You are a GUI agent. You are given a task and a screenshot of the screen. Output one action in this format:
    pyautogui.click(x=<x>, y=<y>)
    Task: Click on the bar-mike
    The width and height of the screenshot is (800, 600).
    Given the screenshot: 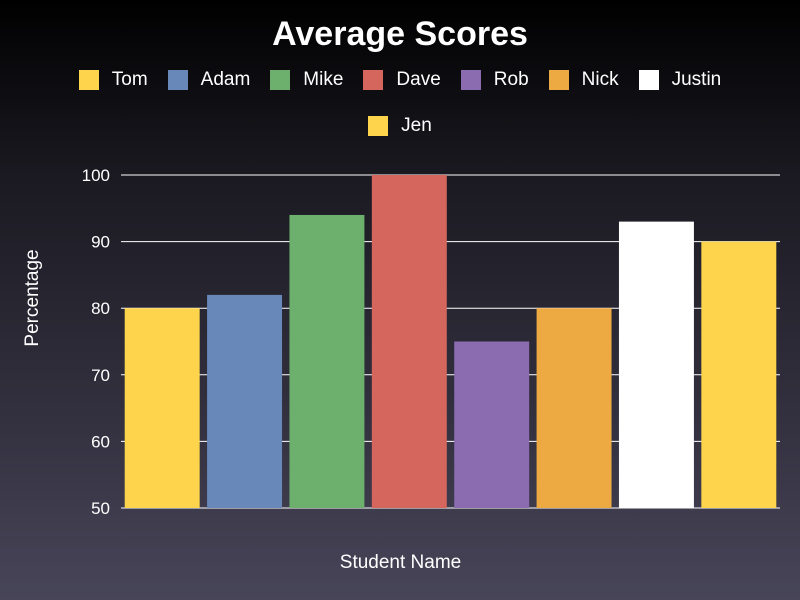 What is the action you would take?
    pyautogui.click(x=327, y=361)
    